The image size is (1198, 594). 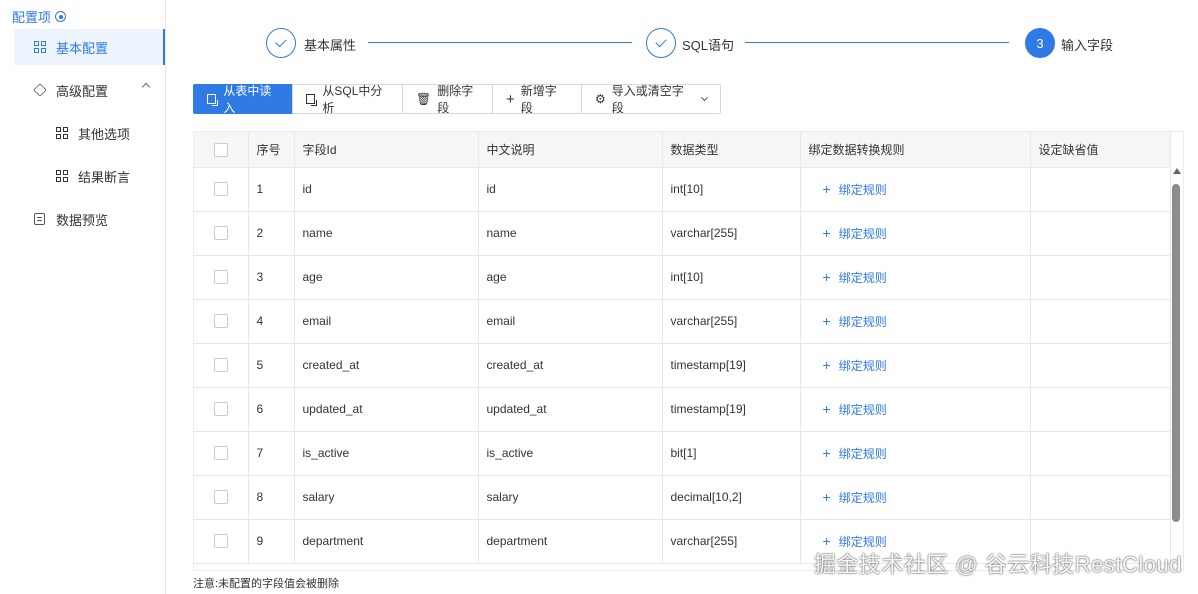 I want to click on read-from-table-label: 从表中读入, so click(x=247, y=99).